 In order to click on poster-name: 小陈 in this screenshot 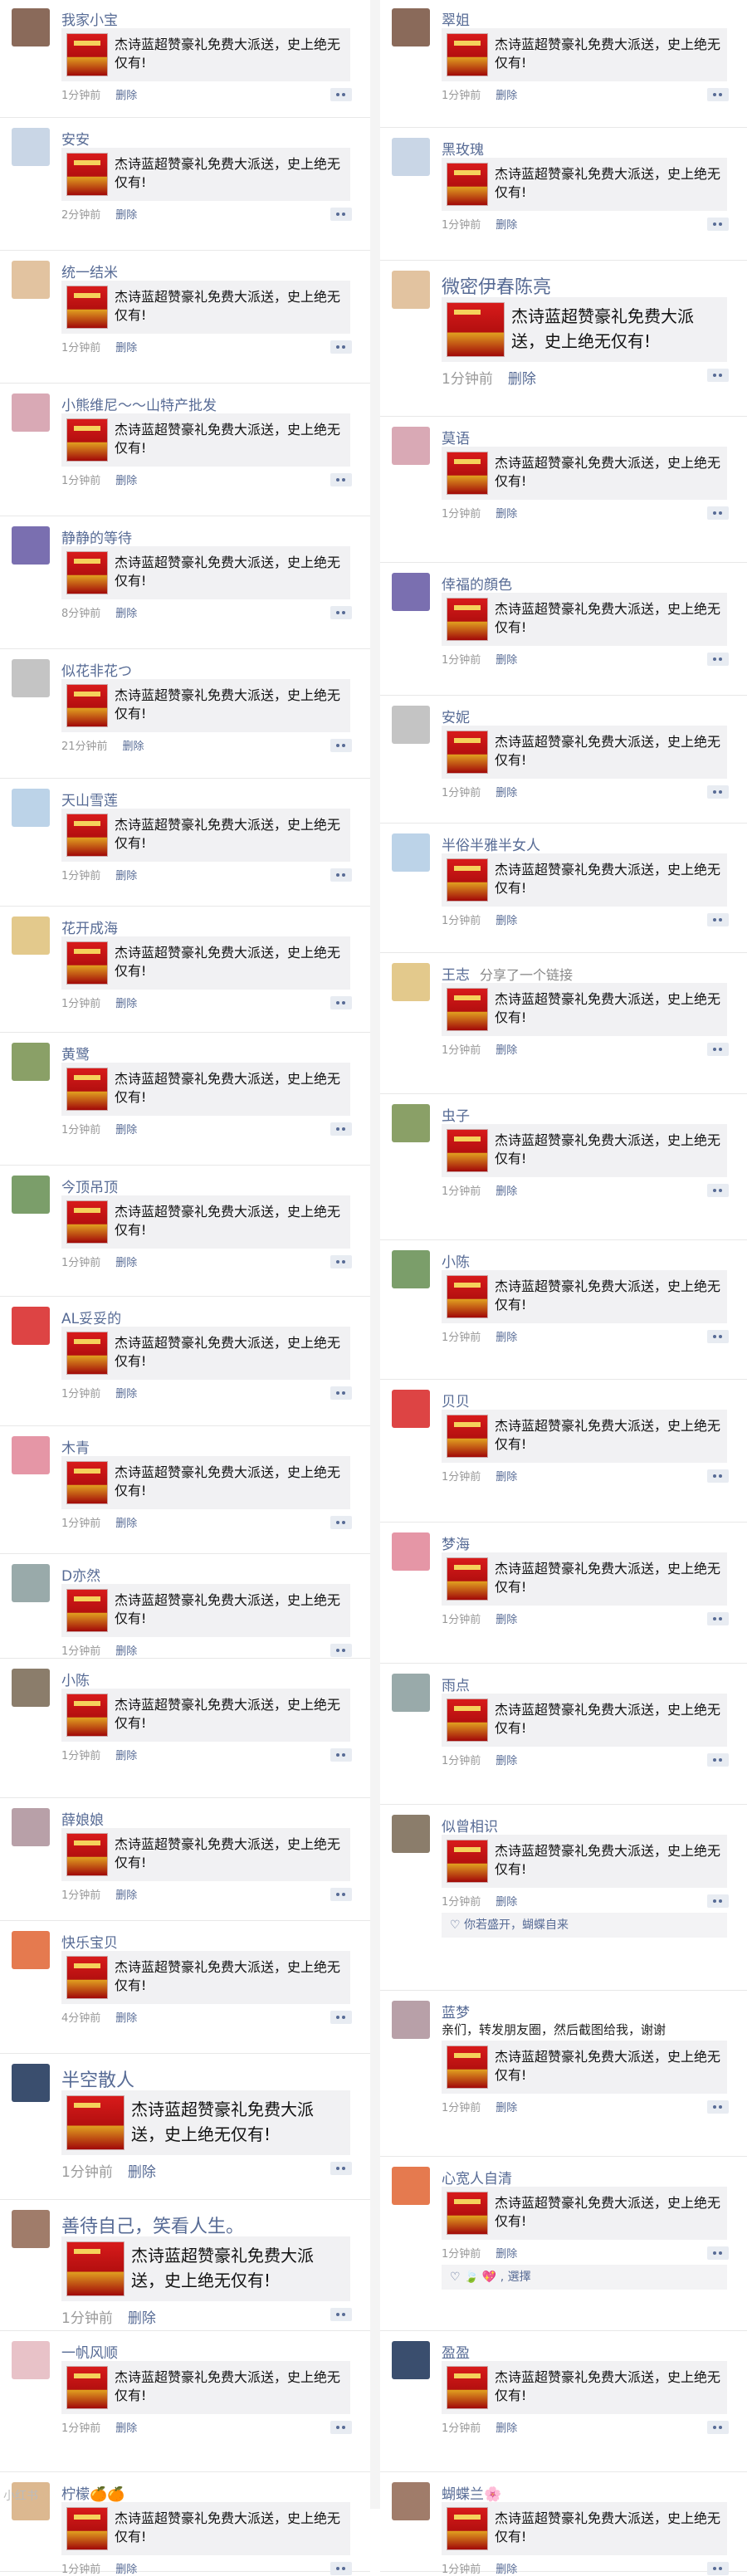, I will do `click(456, 1260)`.